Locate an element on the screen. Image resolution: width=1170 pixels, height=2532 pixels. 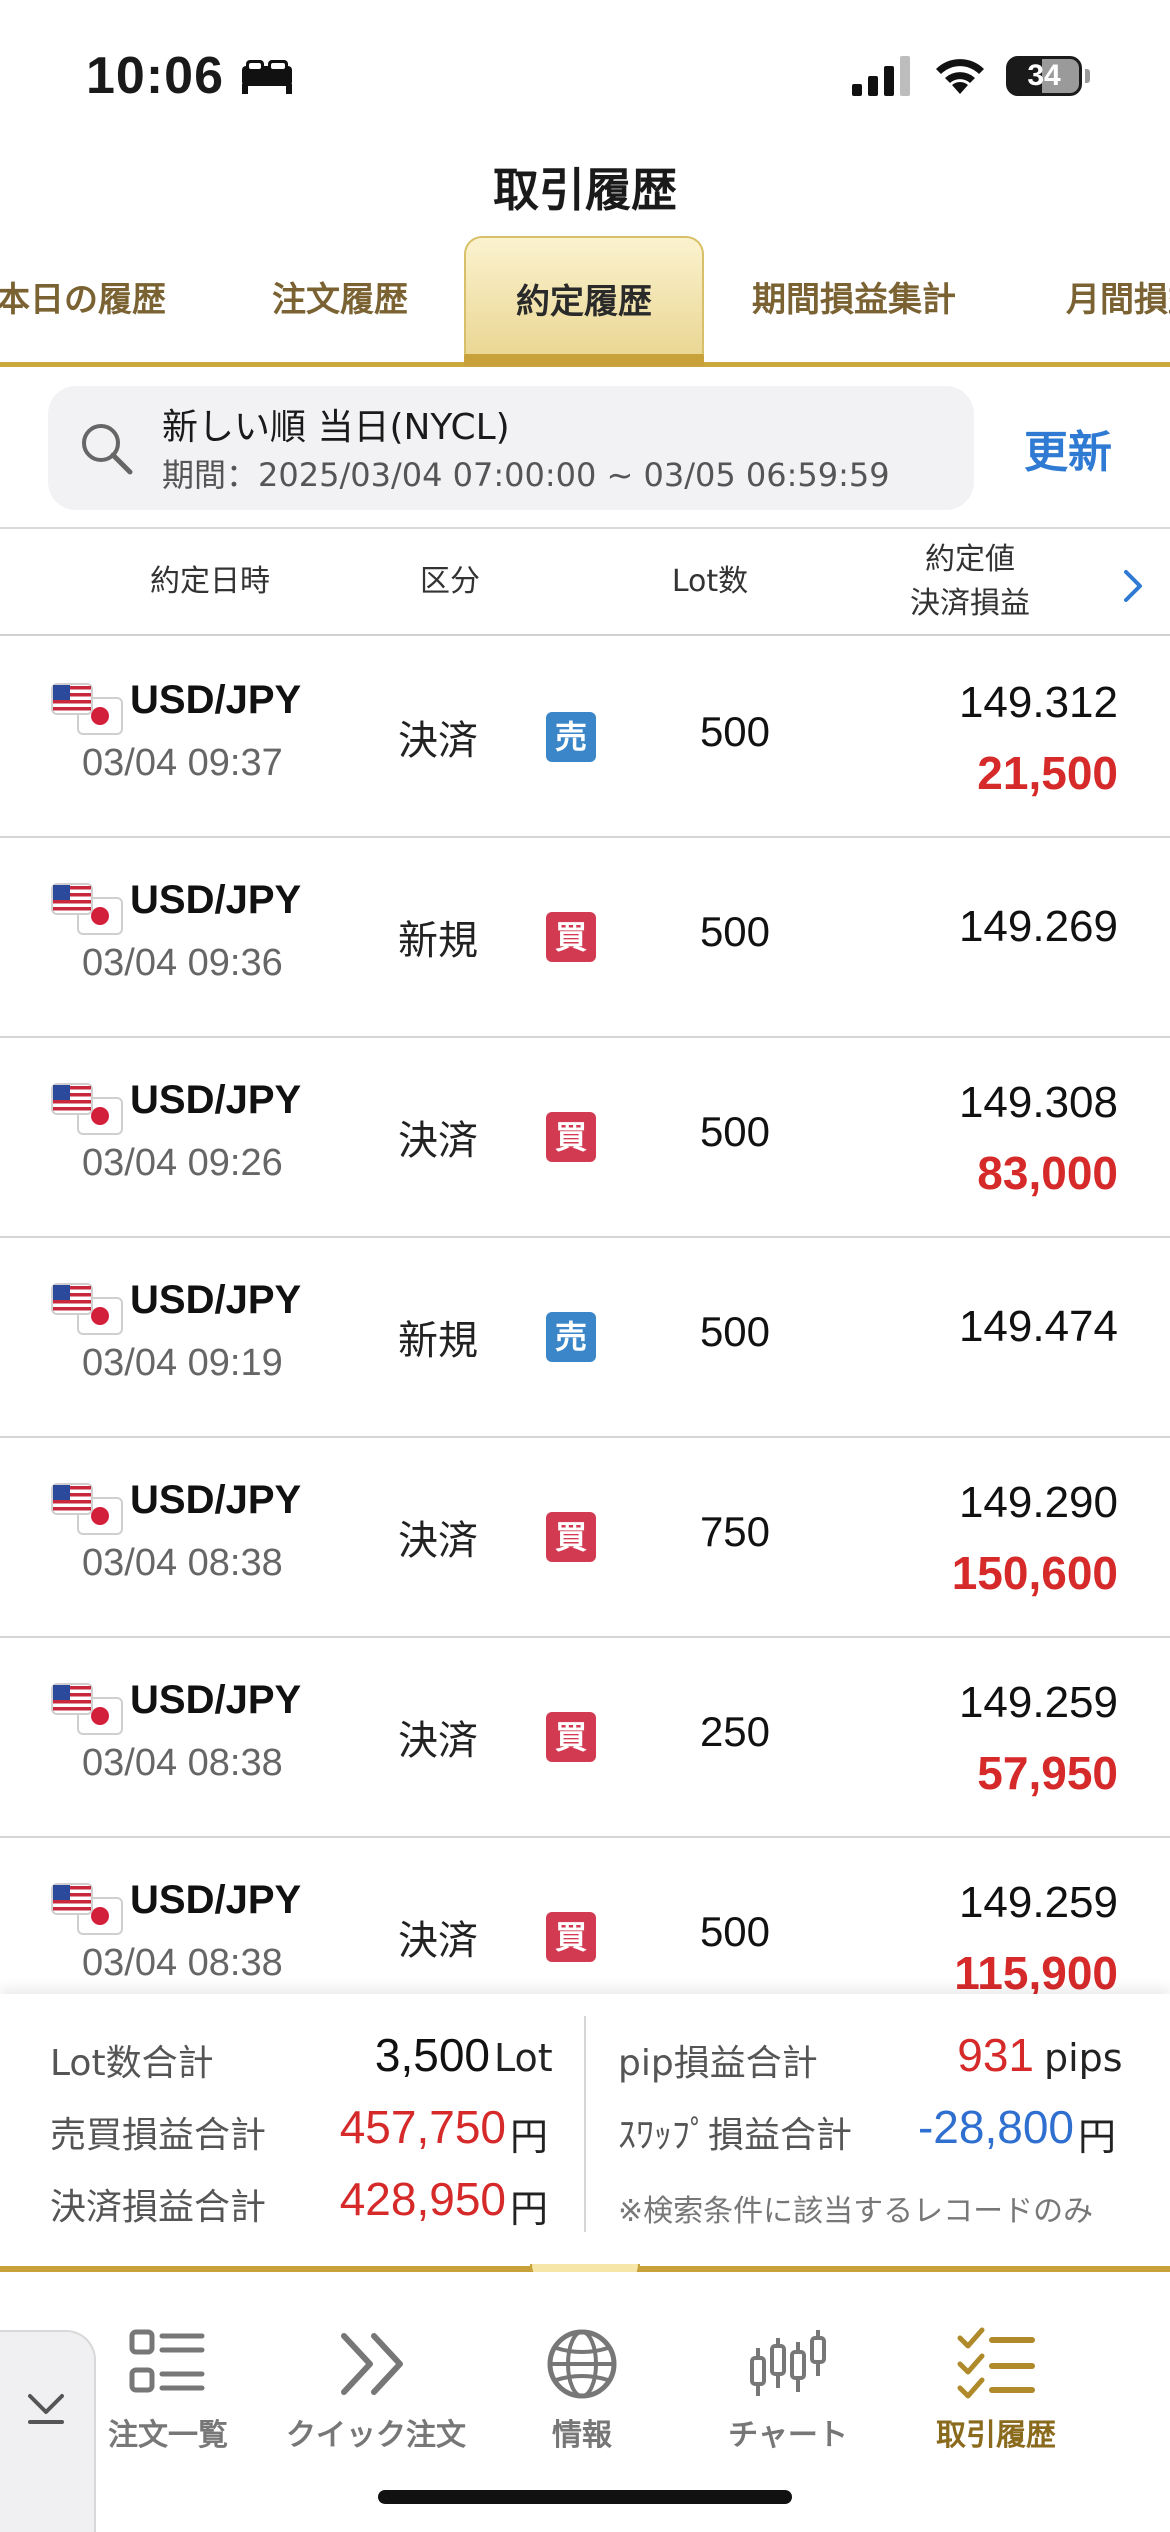
tab-period-pnl: 期間損益集計 is located at coordinates (854, 300).